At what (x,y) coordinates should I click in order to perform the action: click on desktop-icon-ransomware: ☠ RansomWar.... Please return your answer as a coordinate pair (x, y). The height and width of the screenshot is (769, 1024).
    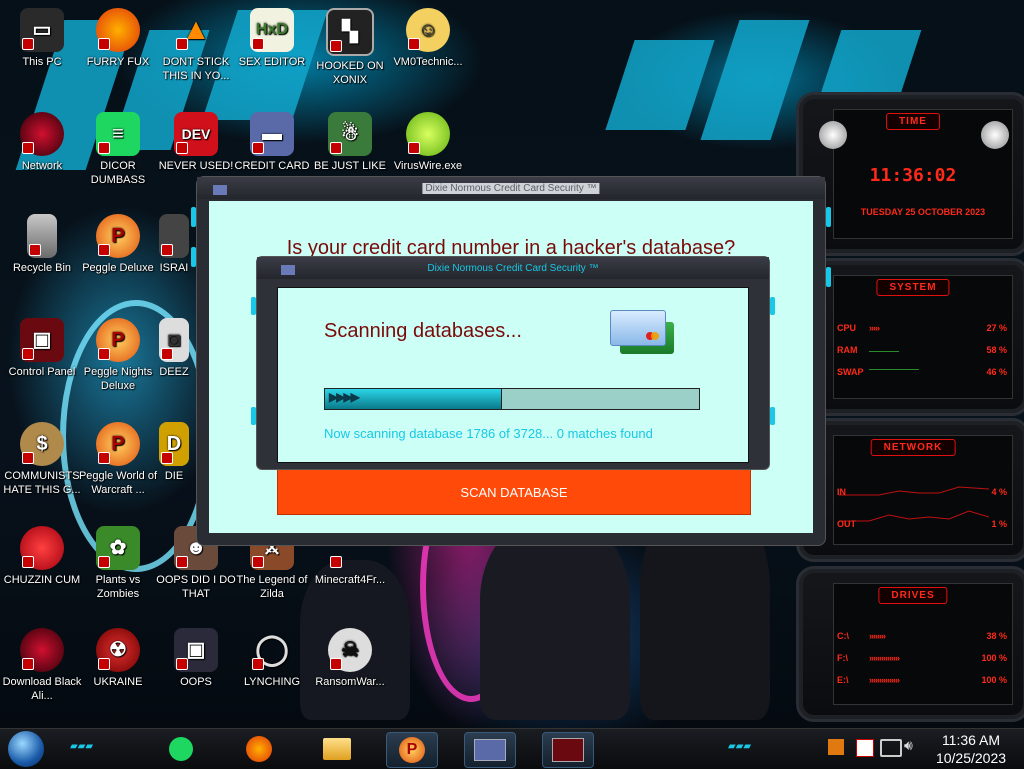
    Looking at the image, I should click on (350, 658).